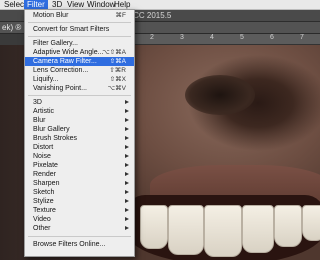  Describe the element at coordinates (79, 102) in the screenshot. I see `menu-item-3d: 3D` at that location.